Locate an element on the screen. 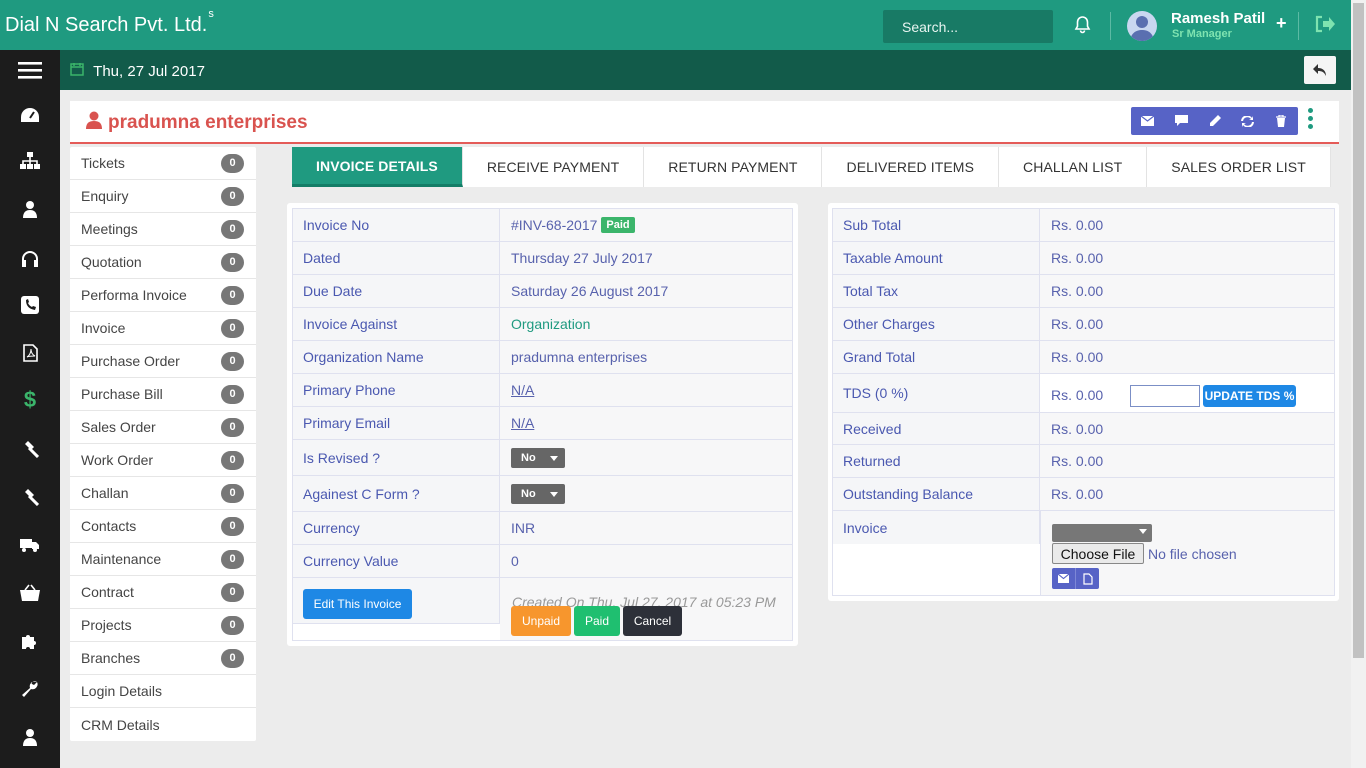  menu-item-work-order: Work Order 0 is located at coordinates (163, 460).